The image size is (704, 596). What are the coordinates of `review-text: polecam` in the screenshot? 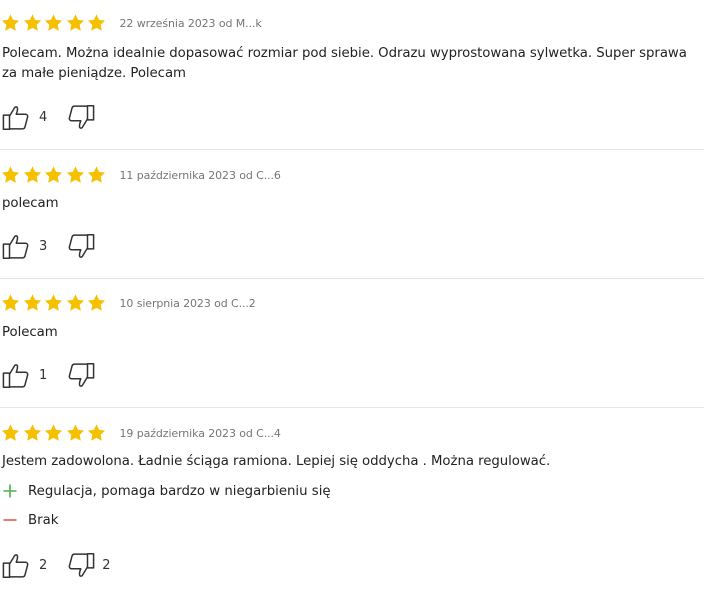 It's located at (30, 203).